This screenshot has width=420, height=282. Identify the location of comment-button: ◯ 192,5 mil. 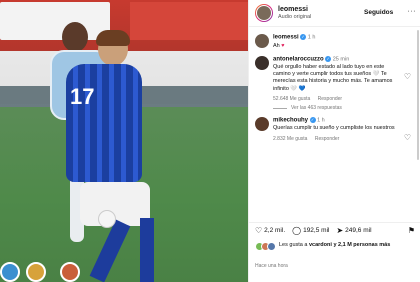
(310, 230).